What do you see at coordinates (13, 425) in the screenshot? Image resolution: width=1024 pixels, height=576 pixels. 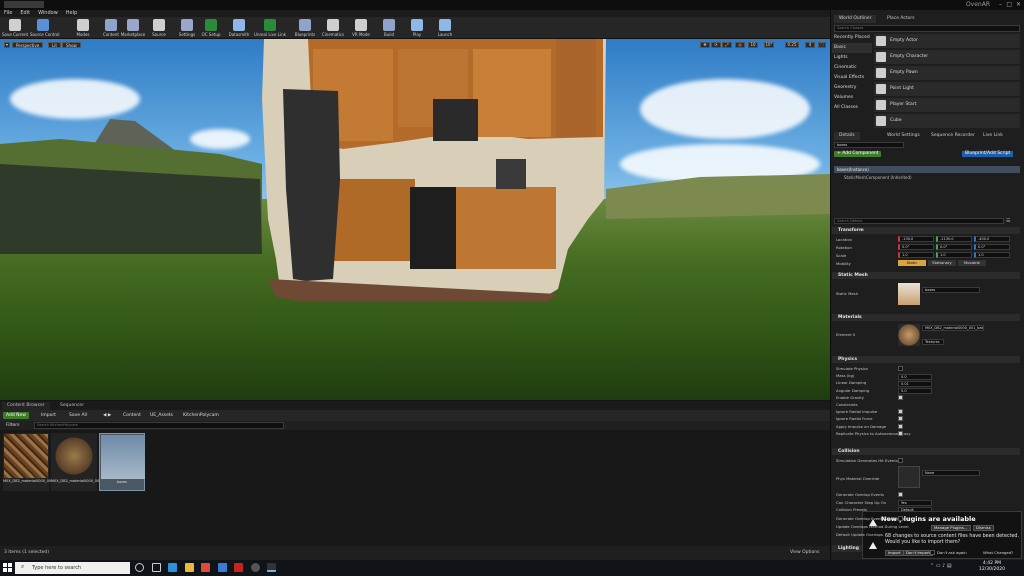 I see `filters-button: Filters` at bounding box center [13, 425].